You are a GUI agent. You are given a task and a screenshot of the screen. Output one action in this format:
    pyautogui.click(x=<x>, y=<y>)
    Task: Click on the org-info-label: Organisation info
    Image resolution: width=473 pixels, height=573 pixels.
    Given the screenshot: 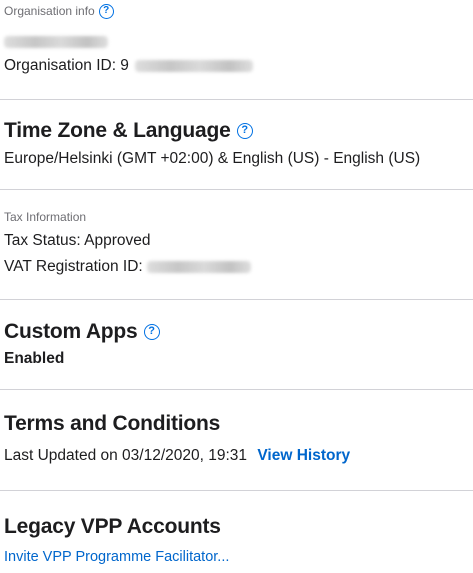 What is the action you would take?
    pyautogui.click(x=49, y=11)
    